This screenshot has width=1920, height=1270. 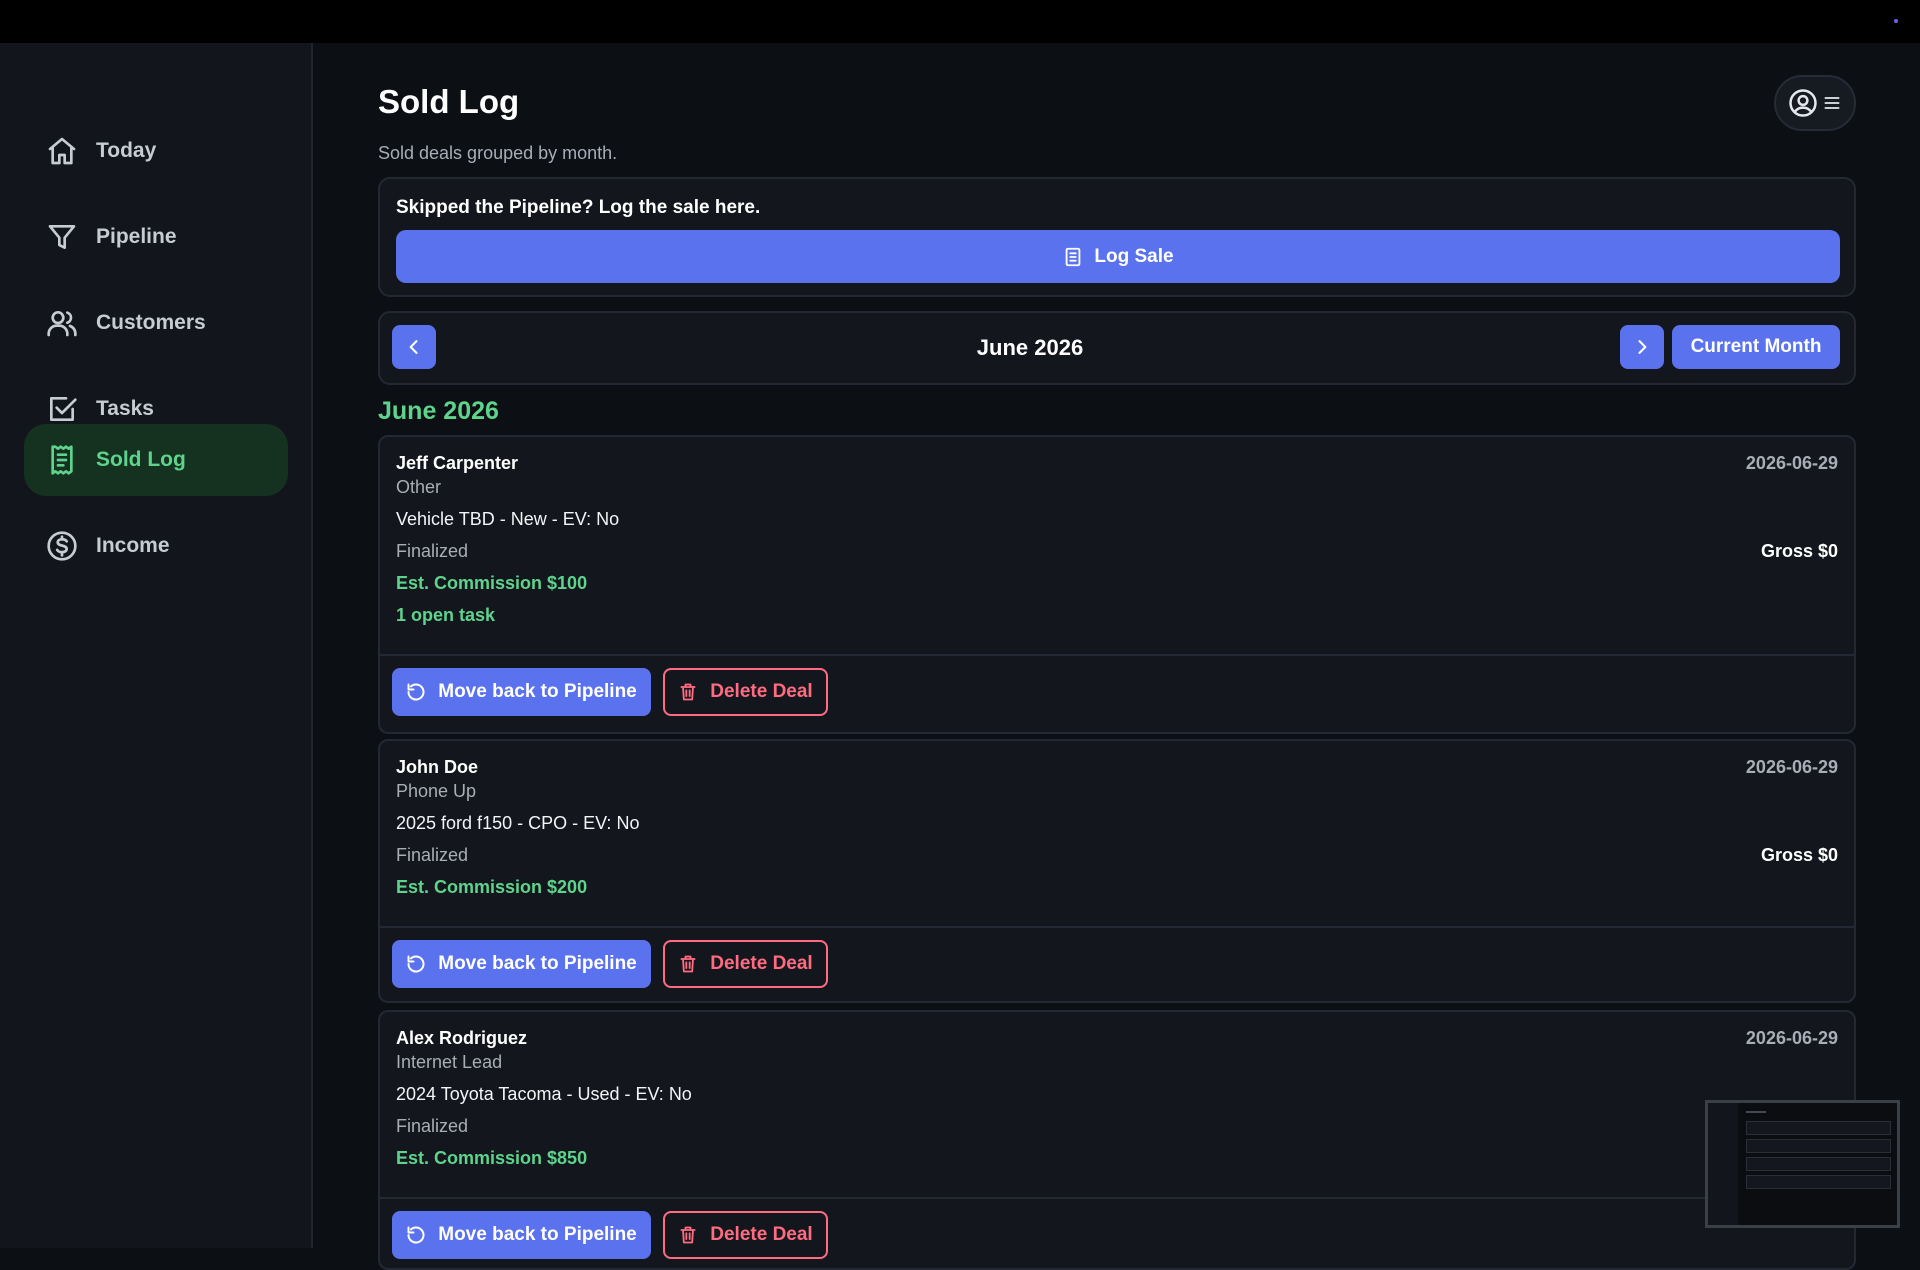 I want to click on sidebar-item-label: Sold Log, so click(x=141, y=459).